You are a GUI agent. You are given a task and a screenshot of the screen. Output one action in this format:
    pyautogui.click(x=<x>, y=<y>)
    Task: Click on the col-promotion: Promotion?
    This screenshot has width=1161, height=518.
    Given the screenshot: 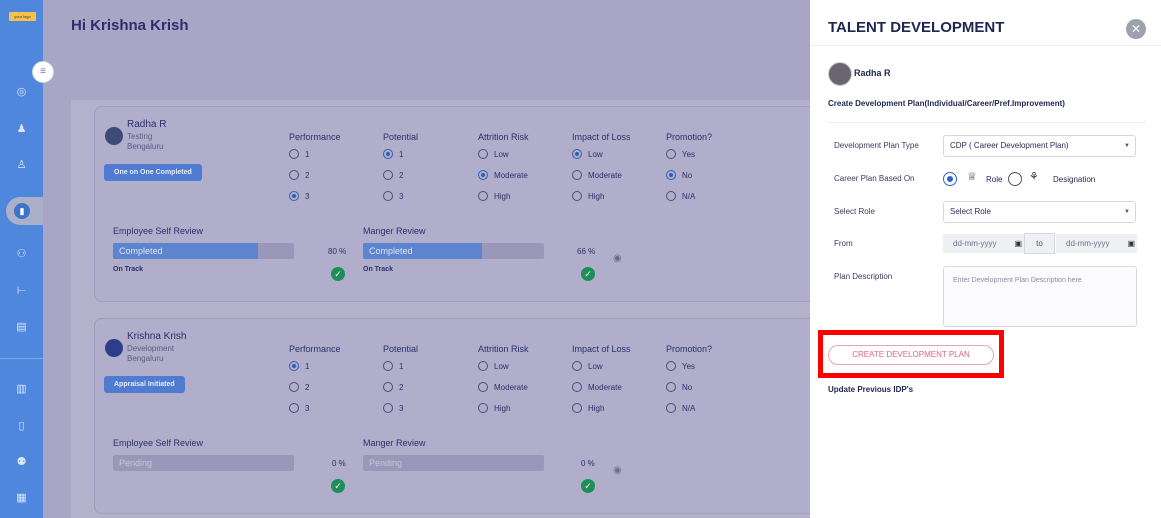 What is the action you would take?
    pyautogui.click(x=689, y=137)
    